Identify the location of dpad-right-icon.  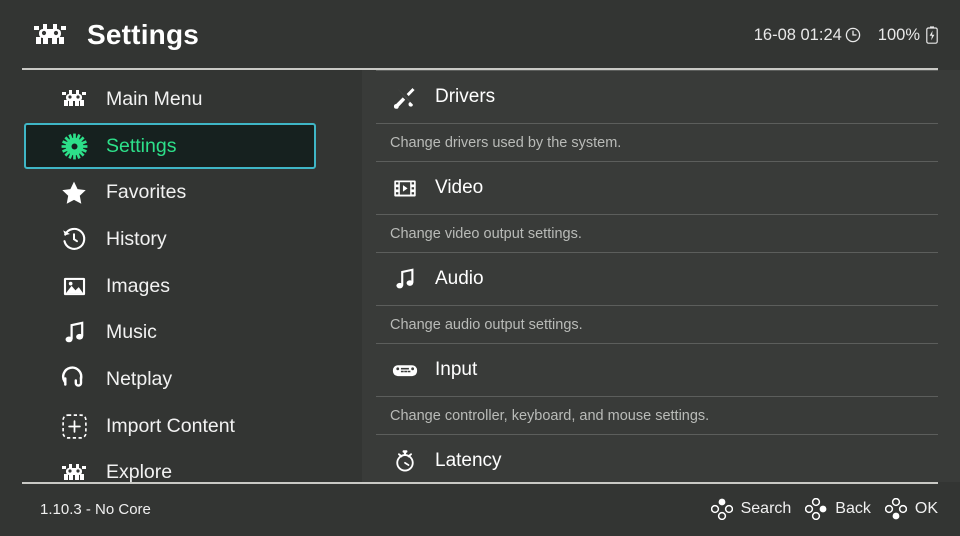
(816, 509).